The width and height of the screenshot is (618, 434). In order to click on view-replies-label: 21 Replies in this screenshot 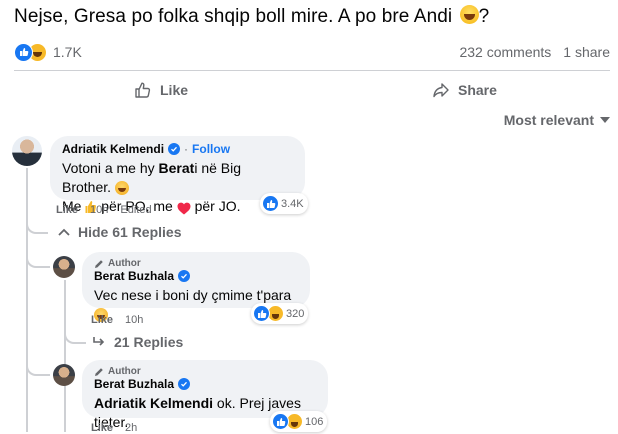, I will do `click(149, 342)`.